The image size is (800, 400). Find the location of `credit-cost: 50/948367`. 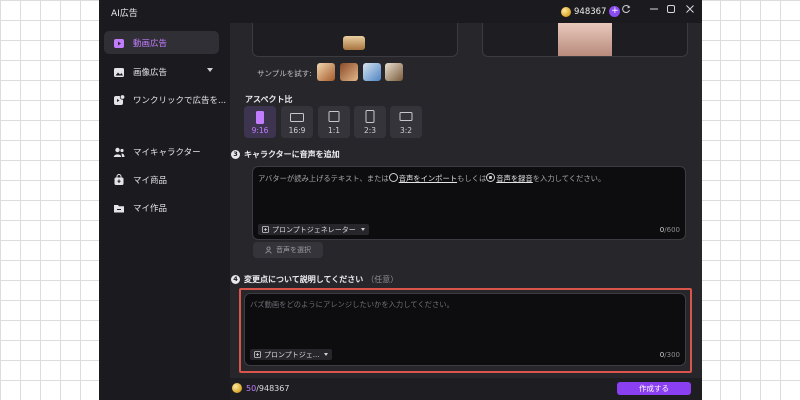

credit-cost: 50/948367 is located at coordinates (260, 388).